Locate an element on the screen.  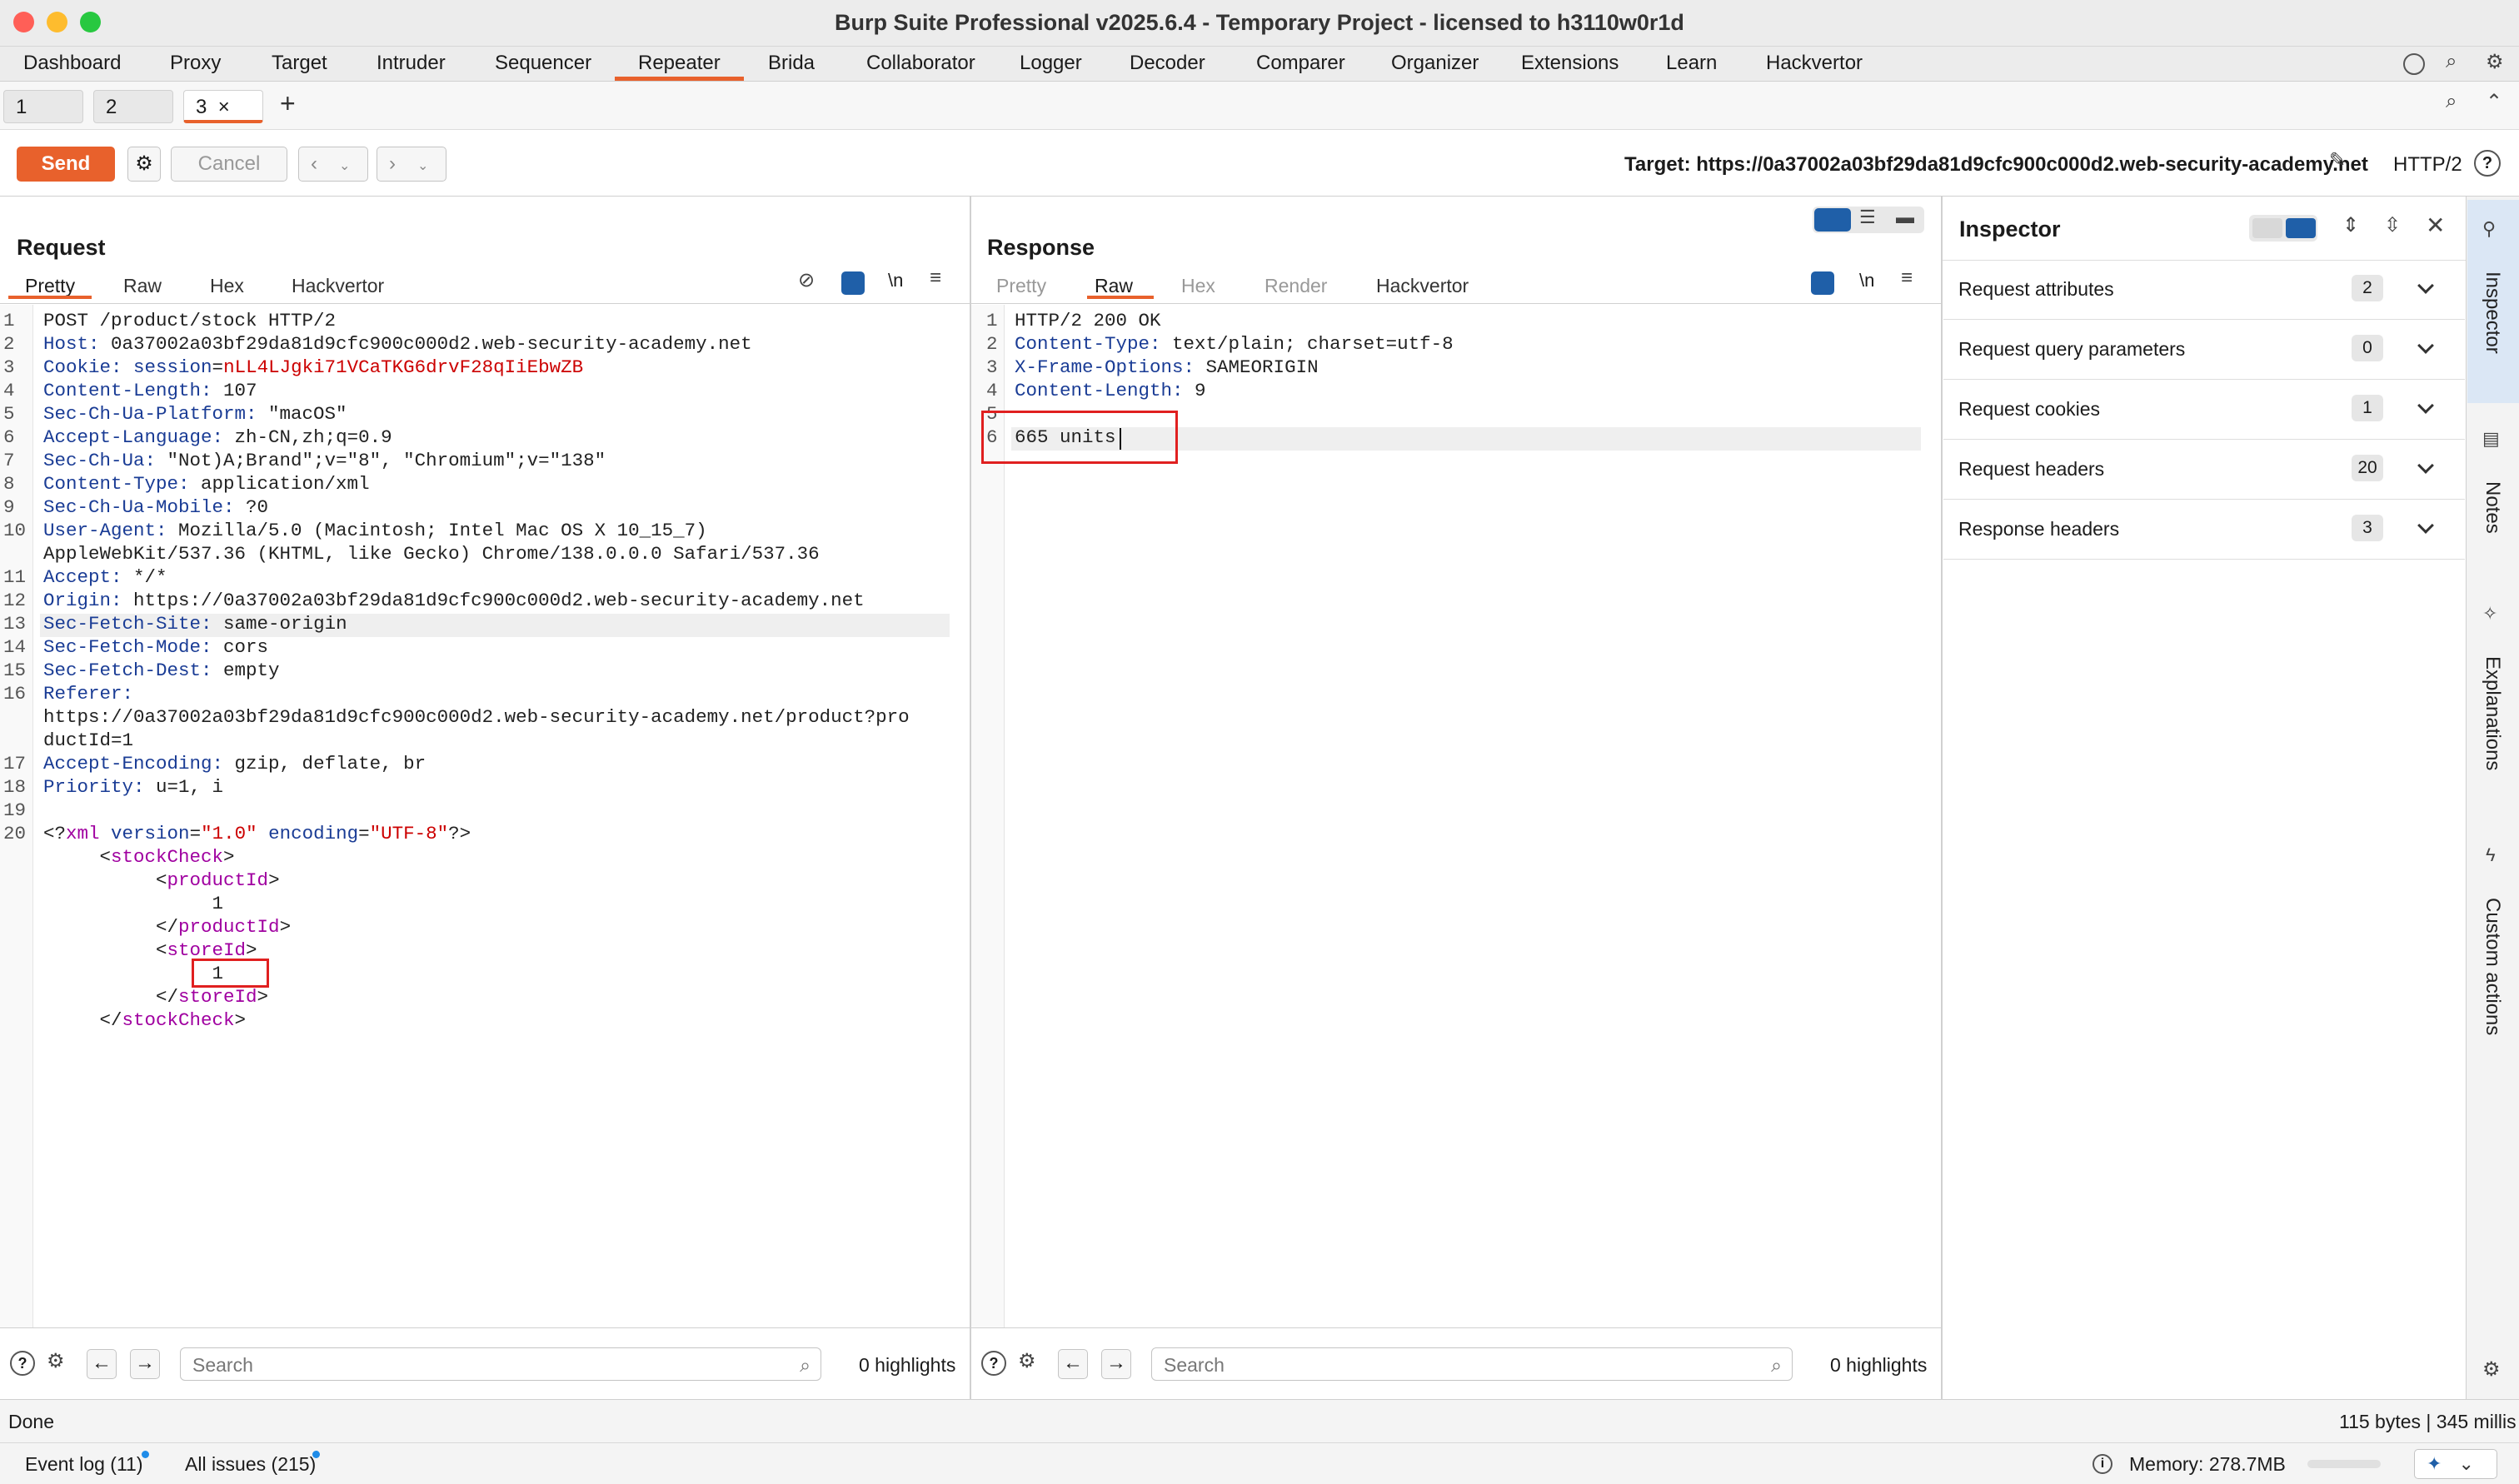
close-icon: ✕ is located at coordinates (2435, 225).